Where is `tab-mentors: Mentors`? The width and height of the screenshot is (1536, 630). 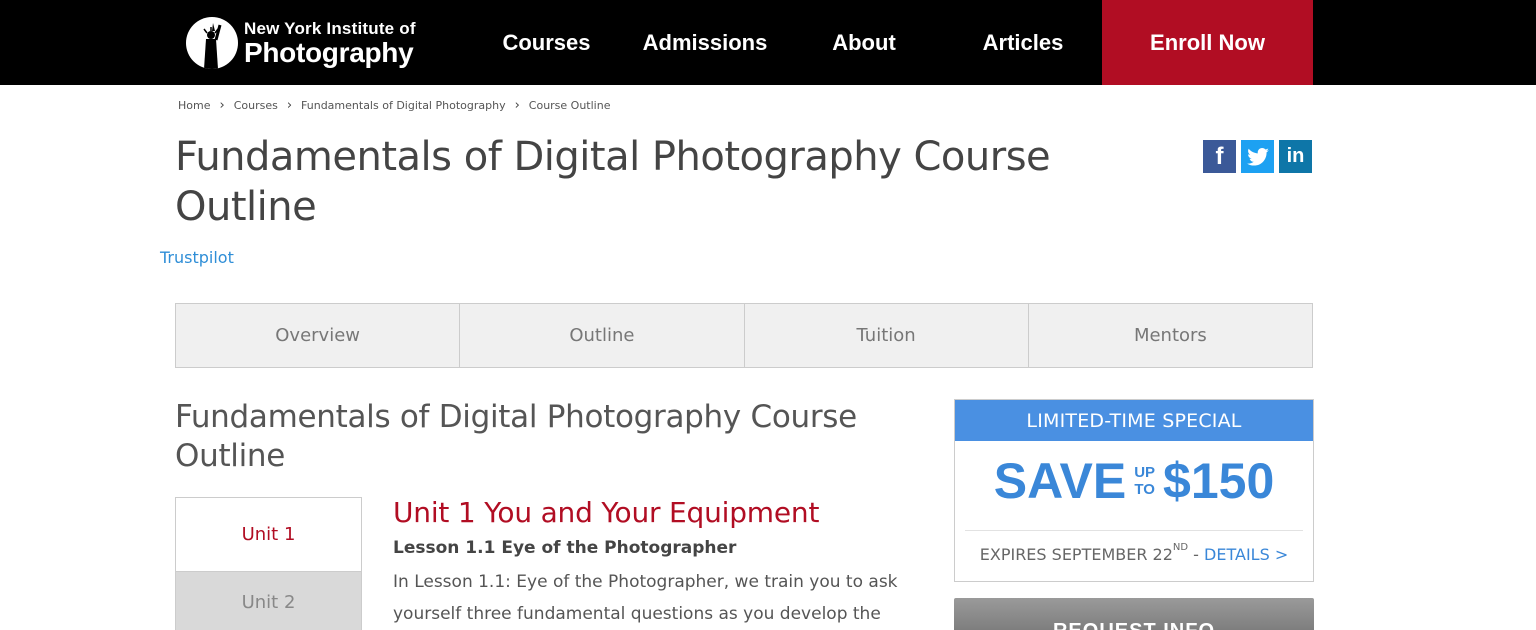
tab-mentors: Mentors is located at coordinates (1170, 335).